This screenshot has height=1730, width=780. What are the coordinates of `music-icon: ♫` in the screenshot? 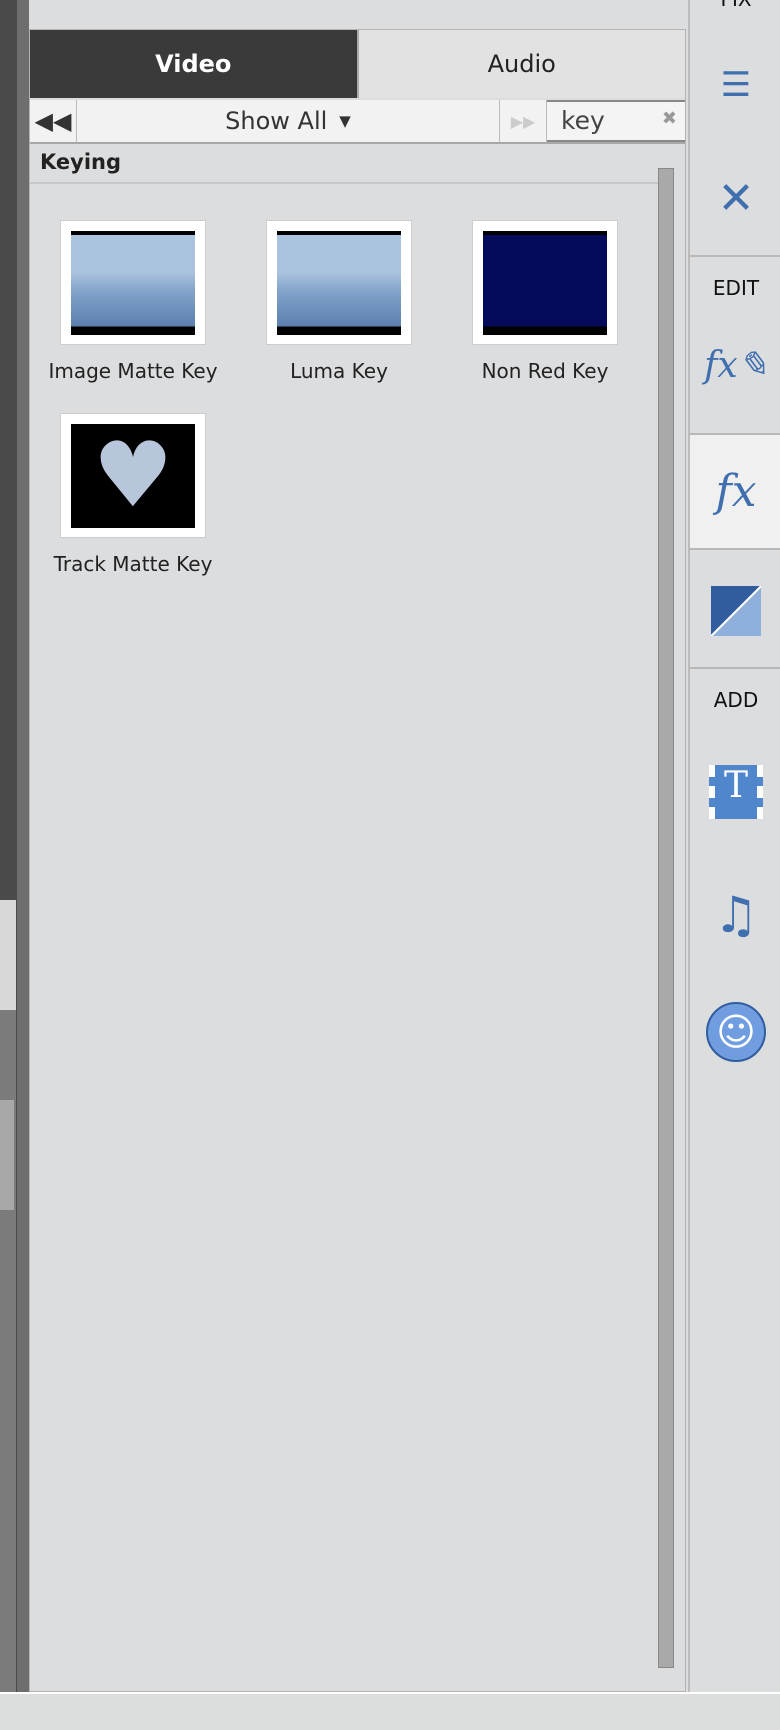 It's located at (735, 915).